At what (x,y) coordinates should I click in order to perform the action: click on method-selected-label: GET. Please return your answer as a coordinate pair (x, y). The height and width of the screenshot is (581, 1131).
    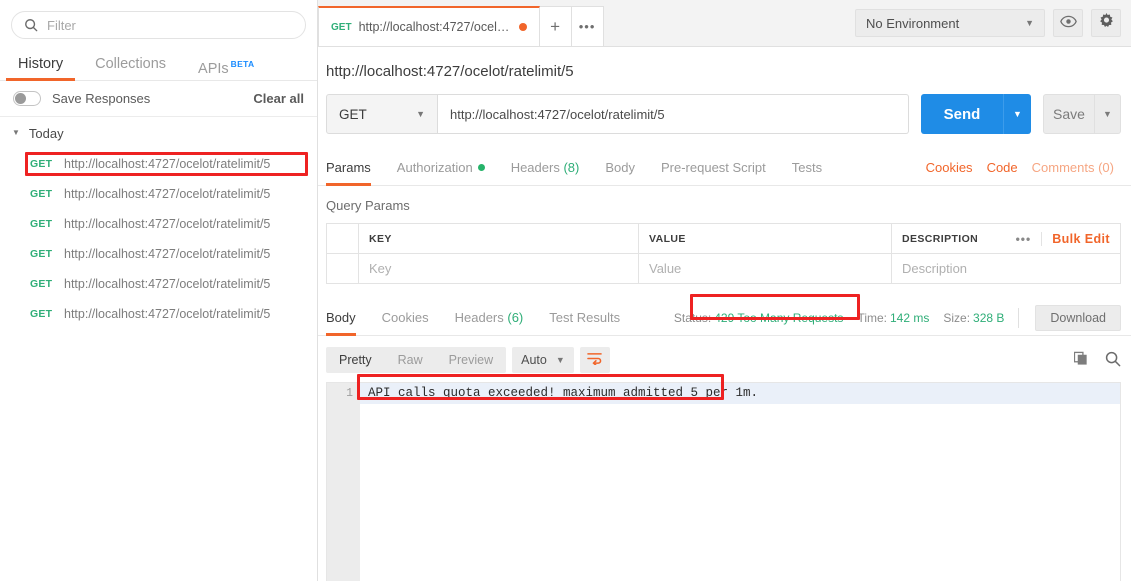
    Looking at the image, I should click on (353, 114).